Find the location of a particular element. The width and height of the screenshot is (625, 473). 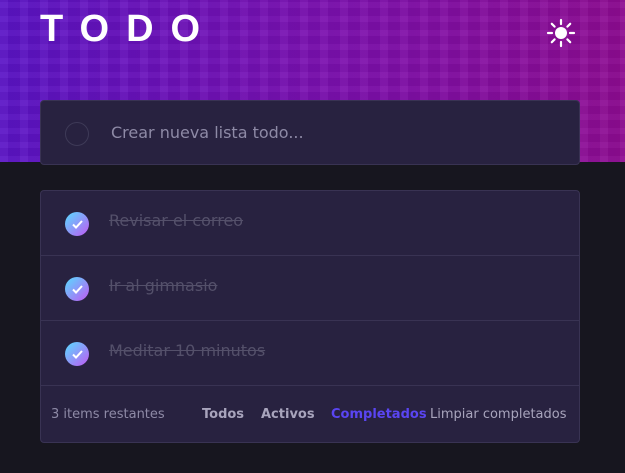

todo-item: Revisar el correo is located at coordinates (310, 223).